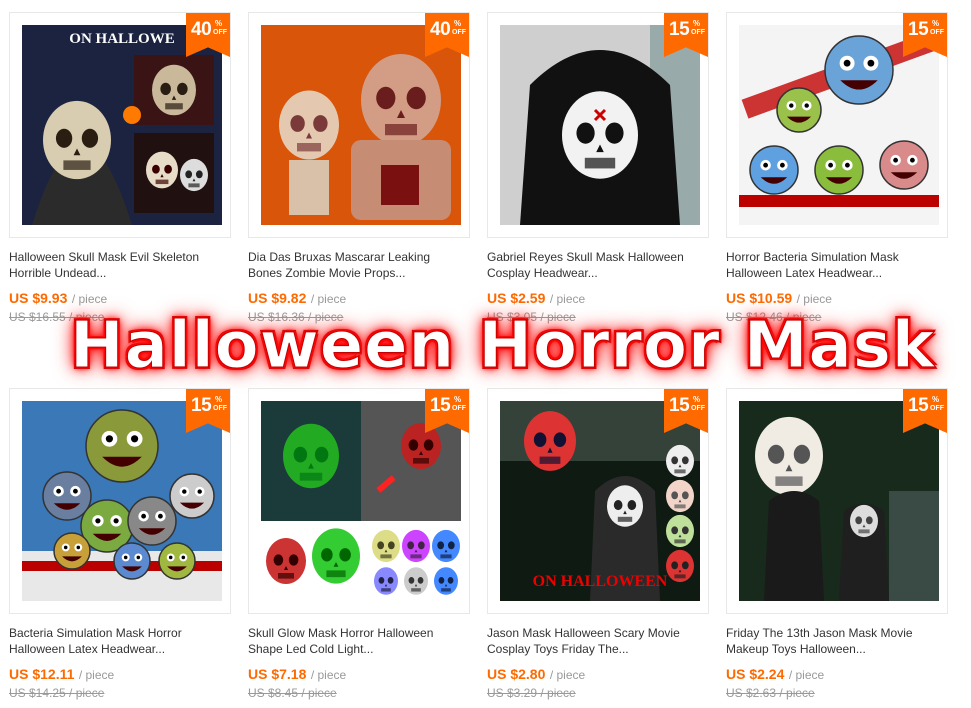 The image size is (971, 708). I want to click on product-price: US $7.18 / piece, so click(297, 675).